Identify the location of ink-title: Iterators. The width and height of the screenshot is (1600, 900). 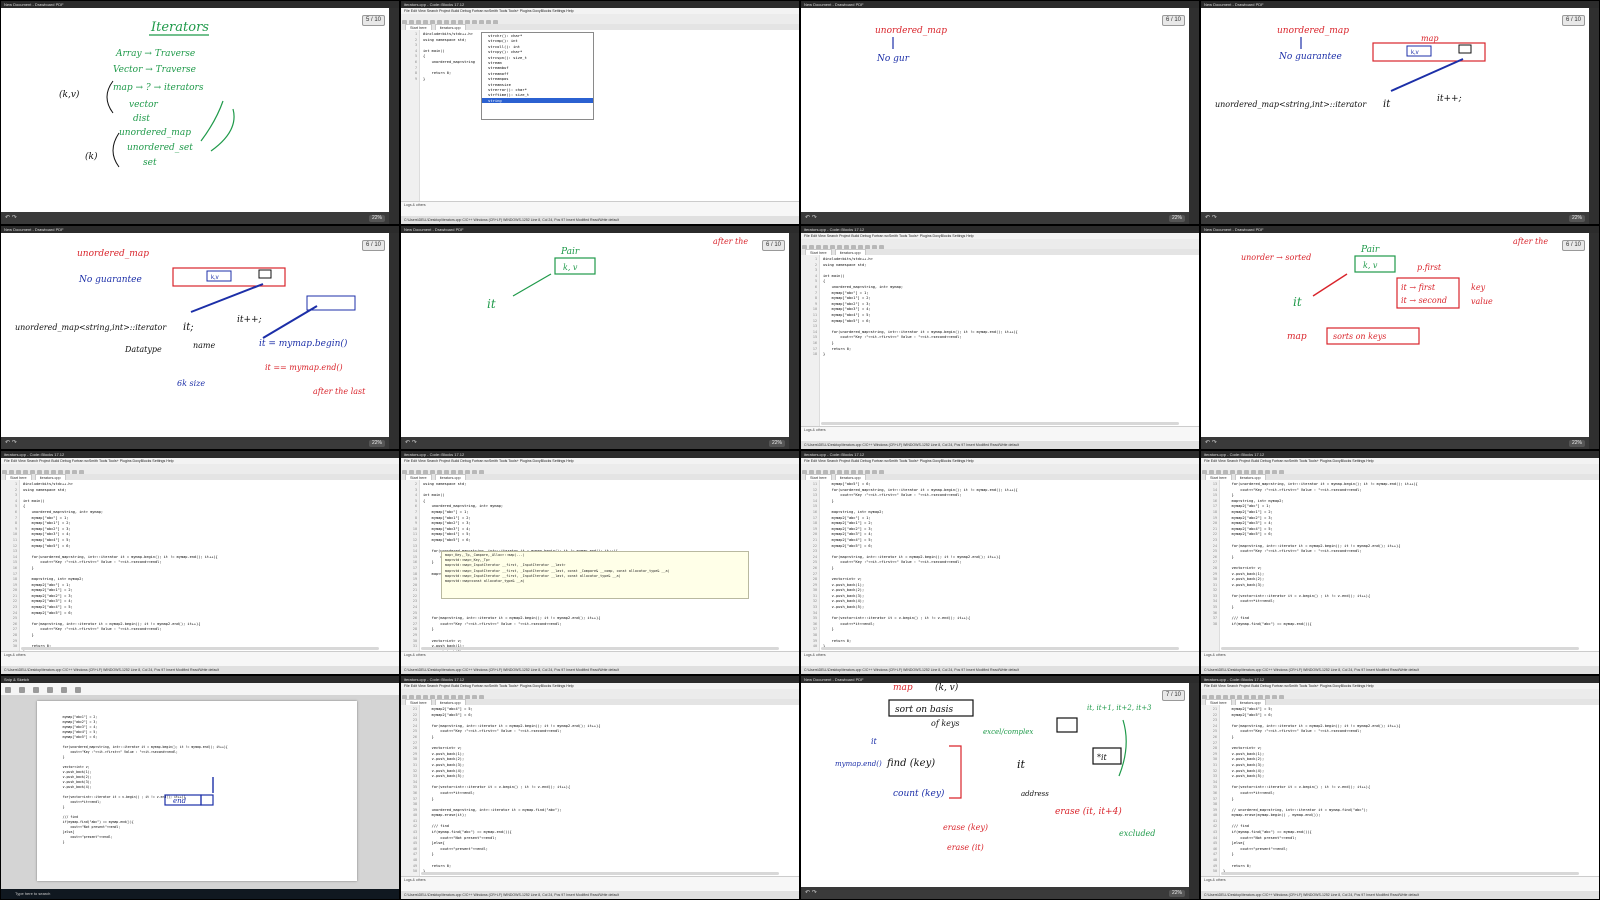
(179, 27).